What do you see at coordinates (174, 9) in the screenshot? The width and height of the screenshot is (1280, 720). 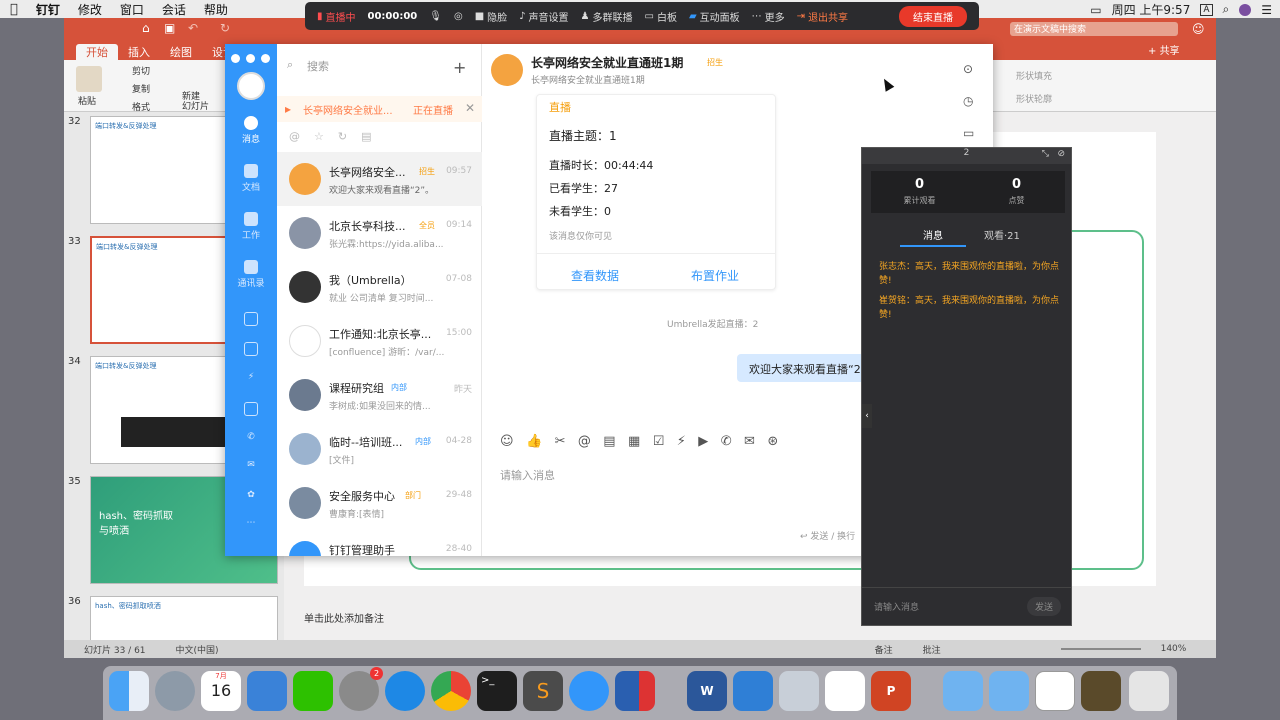 I see `menu-session: 会话` at bounding box center [174, 9].